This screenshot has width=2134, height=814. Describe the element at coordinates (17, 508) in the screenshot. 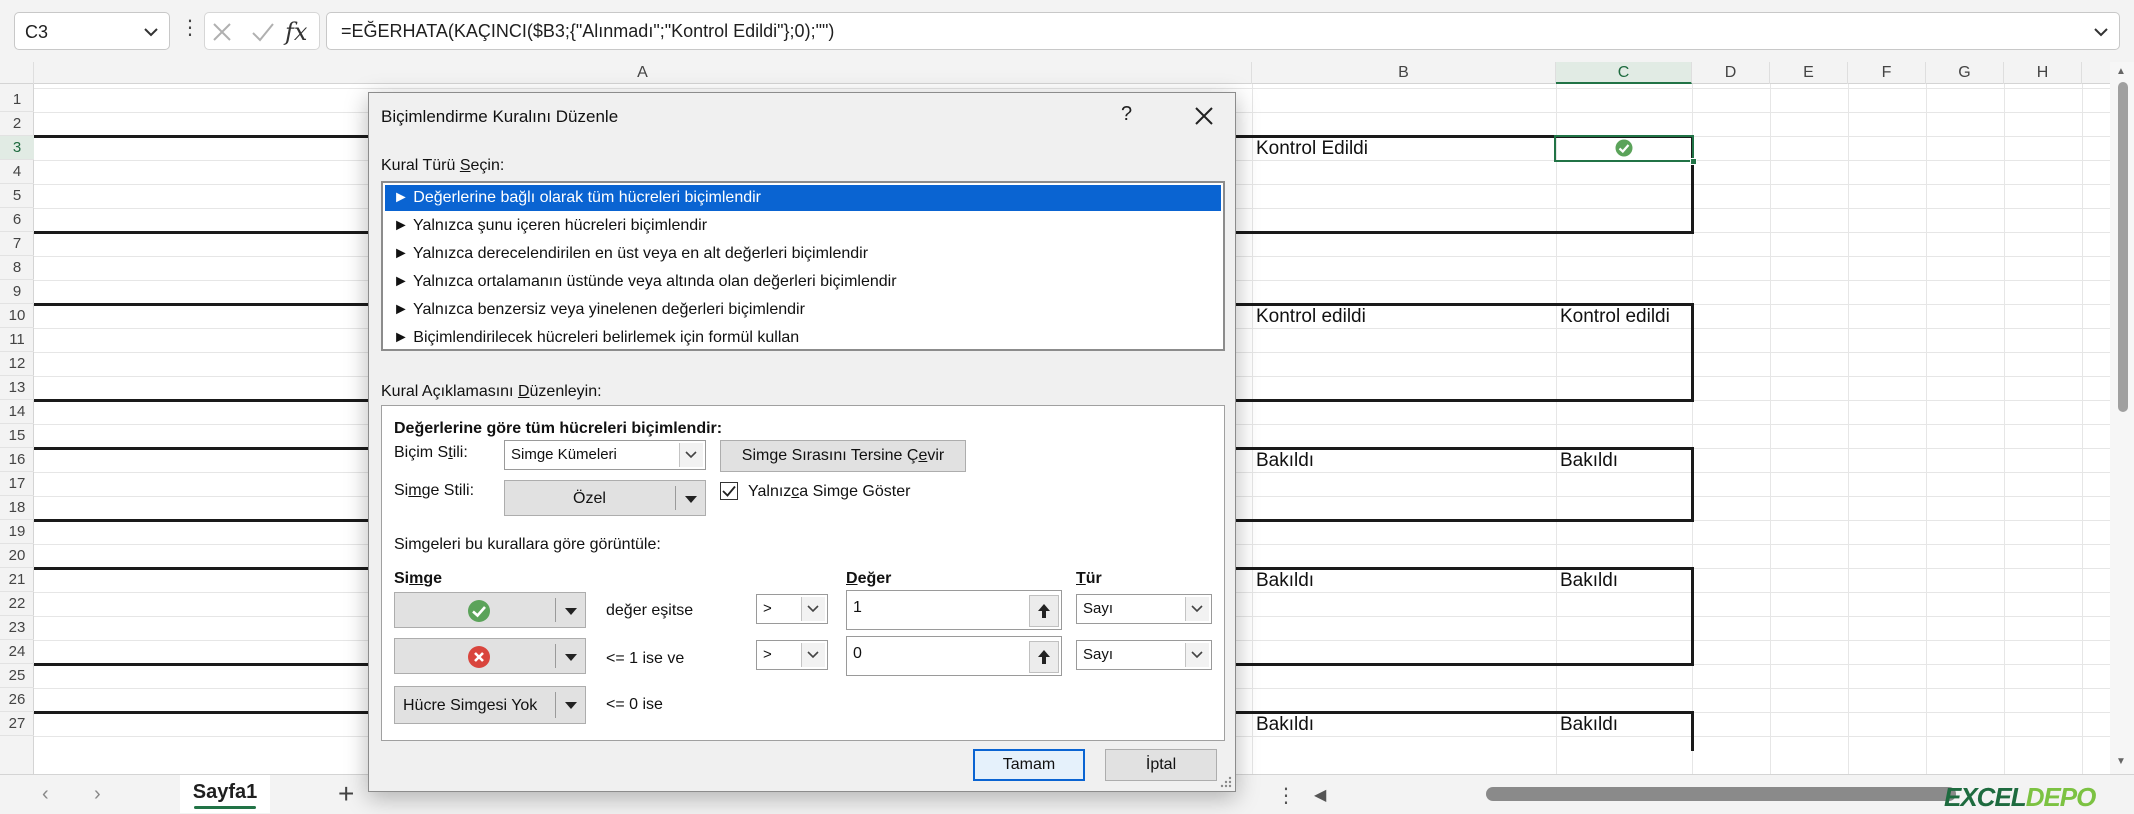

I see `row-header: 18` at that location.